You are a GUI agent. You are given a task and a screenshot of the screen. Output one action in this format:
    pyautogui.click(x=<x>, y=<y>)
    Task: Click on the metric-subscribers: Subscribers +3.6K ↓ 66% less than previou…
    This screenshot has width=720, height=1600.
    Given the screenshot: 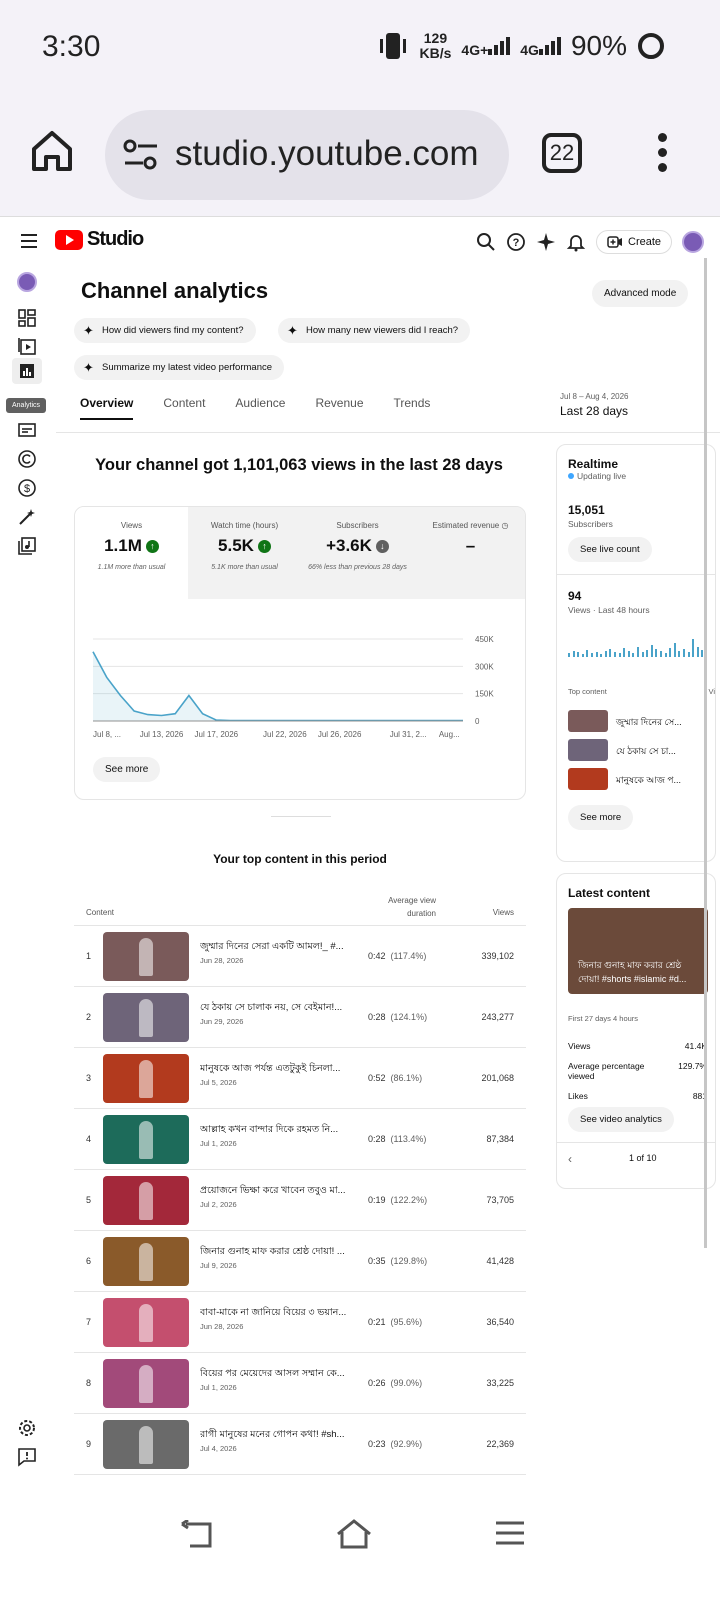 What is the action you would take?
    pyautogui.click(x=357, y=553)
    